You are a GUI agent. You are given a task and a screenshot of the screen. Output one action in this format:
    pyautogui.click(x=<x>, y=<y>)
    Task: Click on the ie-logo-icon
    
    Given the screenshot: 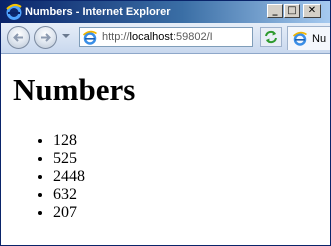 What is the action you would take?
    pyautogui.click(x=14, y=11)
    